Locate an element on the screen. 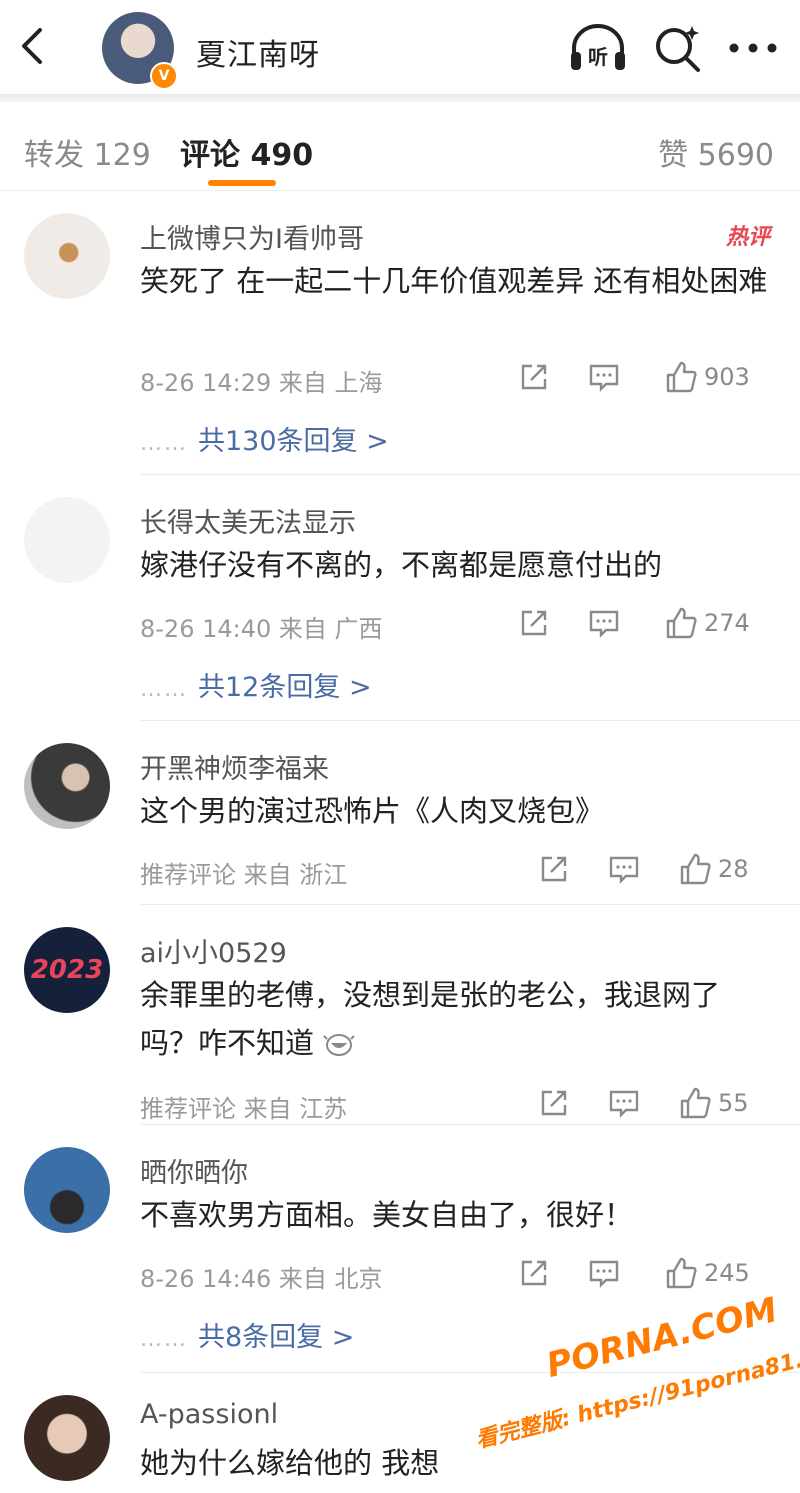 The height and width of the screenshot is (1493, 800). like-button: 55 is located at coordinates (713, 1103).